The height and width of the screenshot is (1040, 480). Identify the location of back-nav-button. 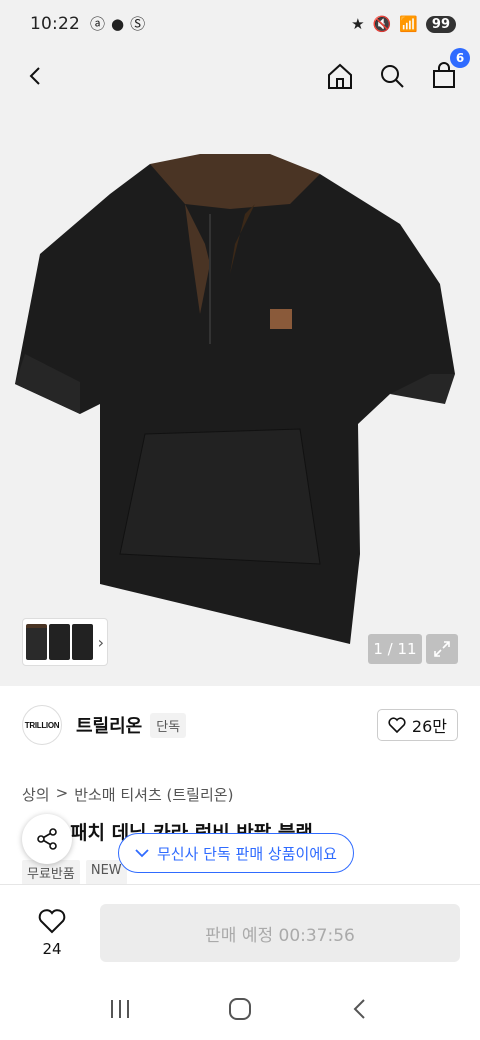
(360, 1011).